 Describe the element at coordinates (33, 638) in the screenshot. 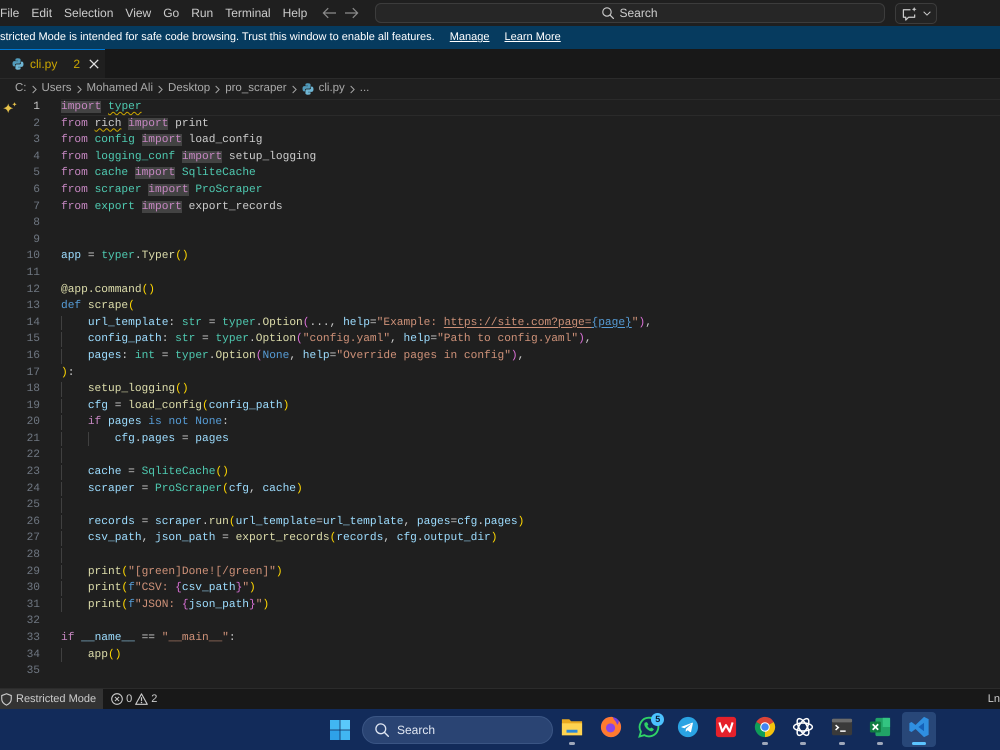

I see `line-number: 33` at that location.